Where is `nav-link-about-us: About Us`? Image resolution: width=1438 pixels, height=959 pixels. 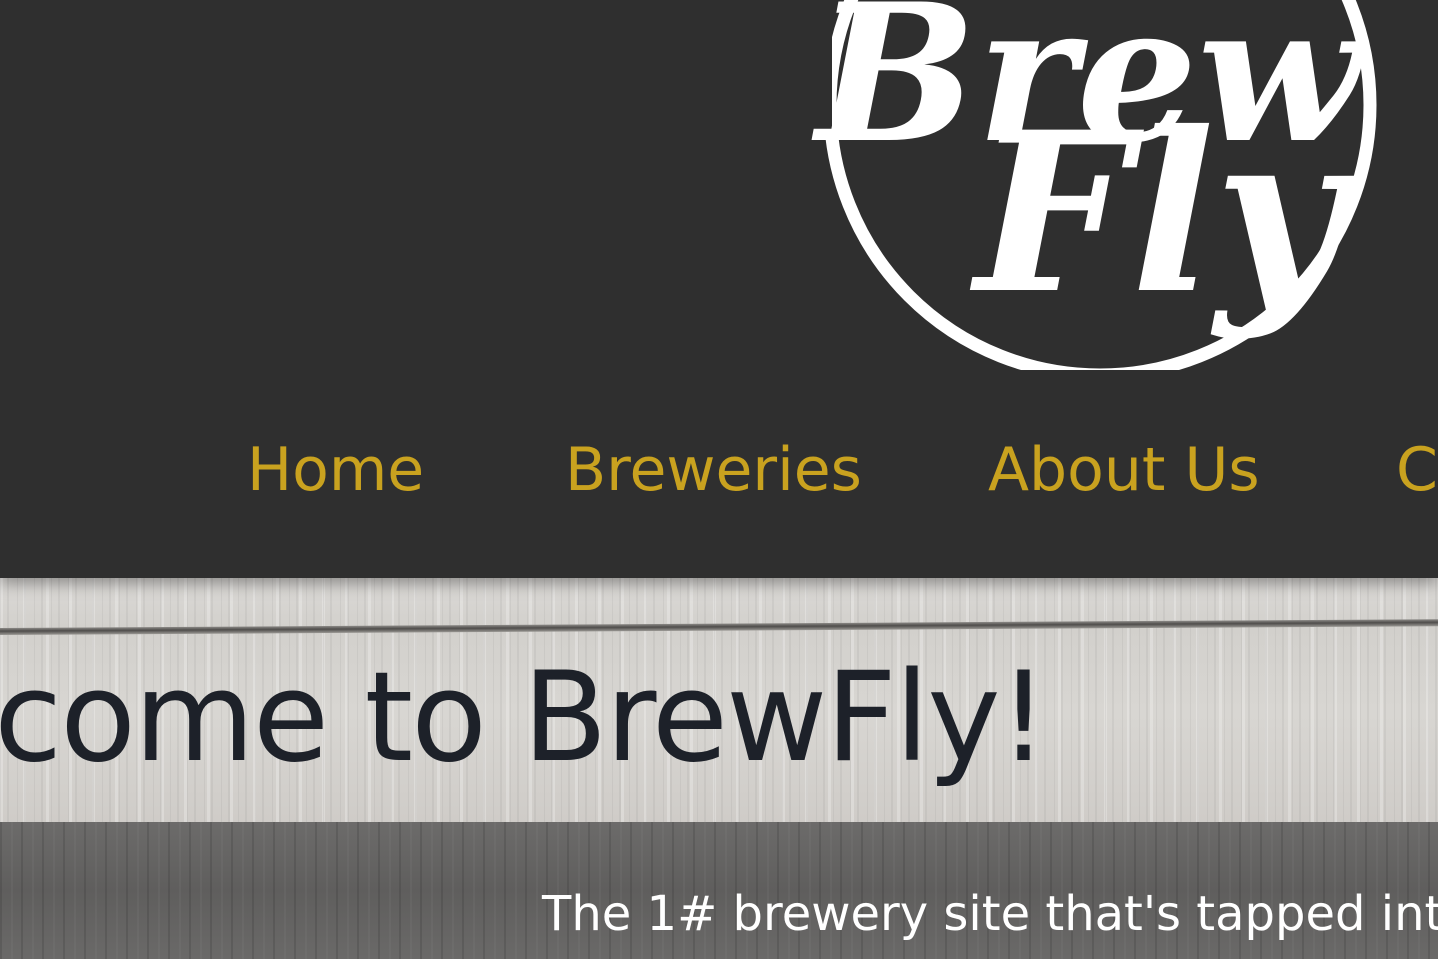 nav-link-about-us: About Us is located at coordinates (1124, 470).